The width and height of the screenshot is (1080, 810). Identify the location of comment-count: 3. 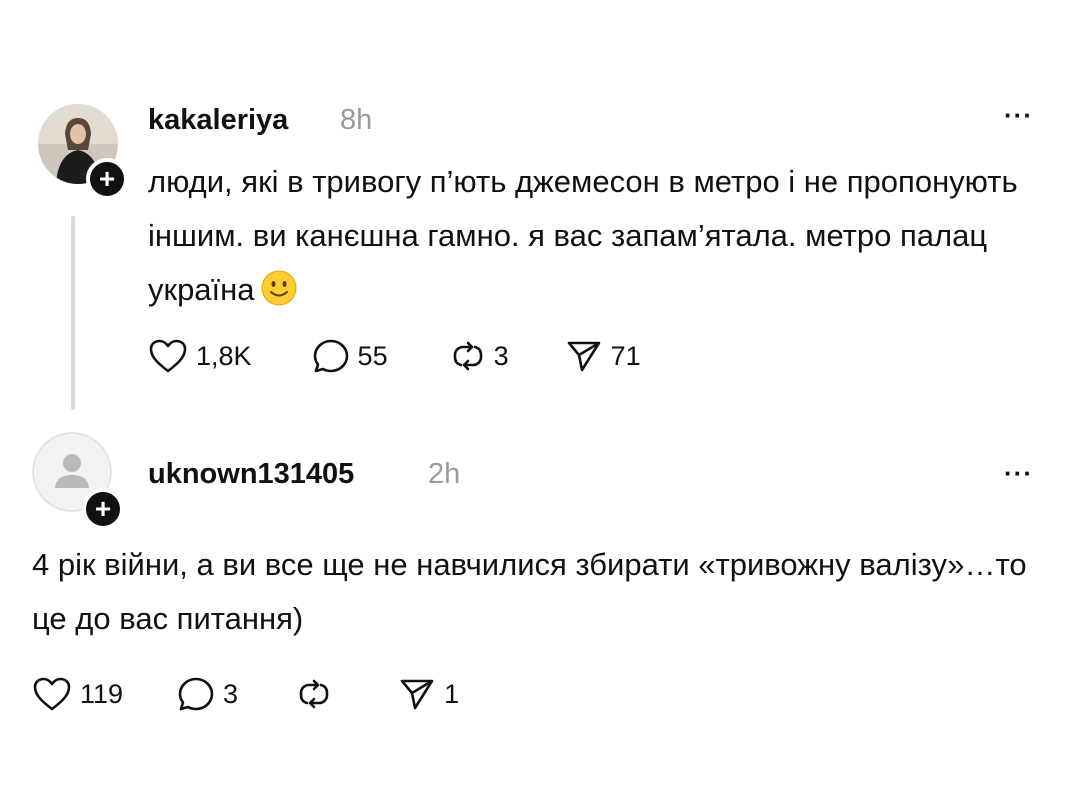
(231, 693).